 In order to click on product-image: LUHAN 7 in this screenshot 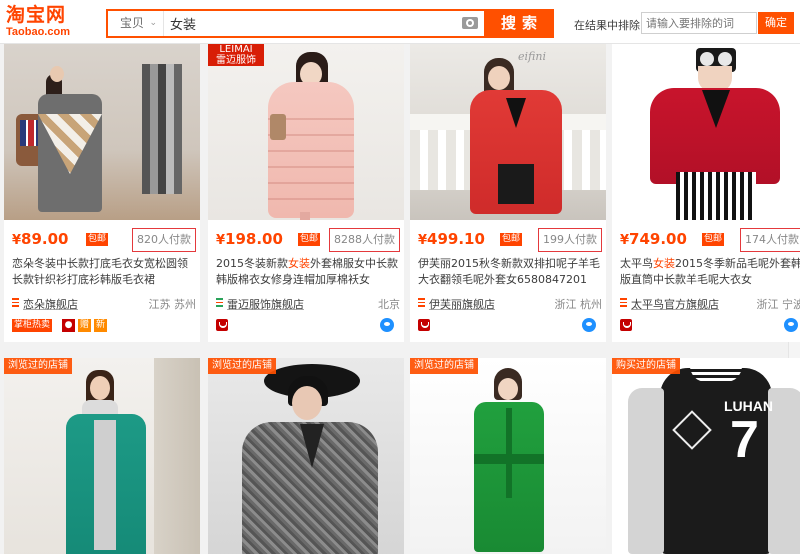, I will do `click(706, 456)`.